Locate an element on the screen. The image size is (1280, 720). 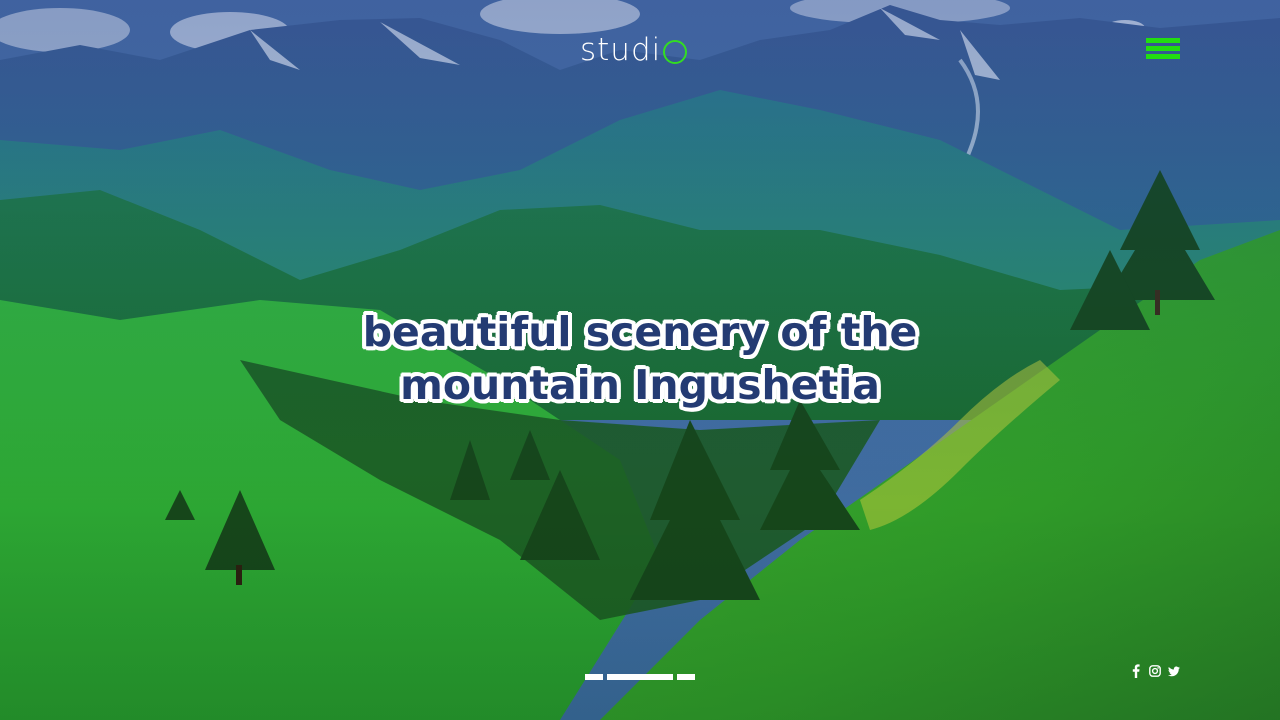
facebook-glyph is located at coordinates (1136, 671).